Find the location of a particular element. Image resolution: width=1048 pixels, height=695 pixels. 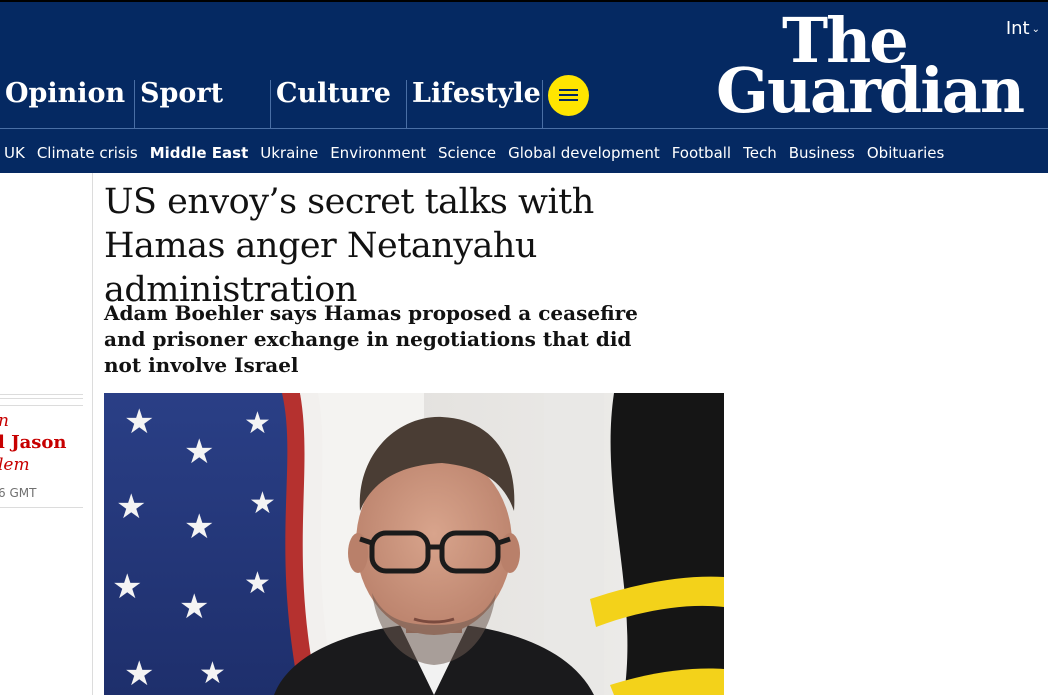

pillar-culture: Culture is located at coordinates (333, 102).